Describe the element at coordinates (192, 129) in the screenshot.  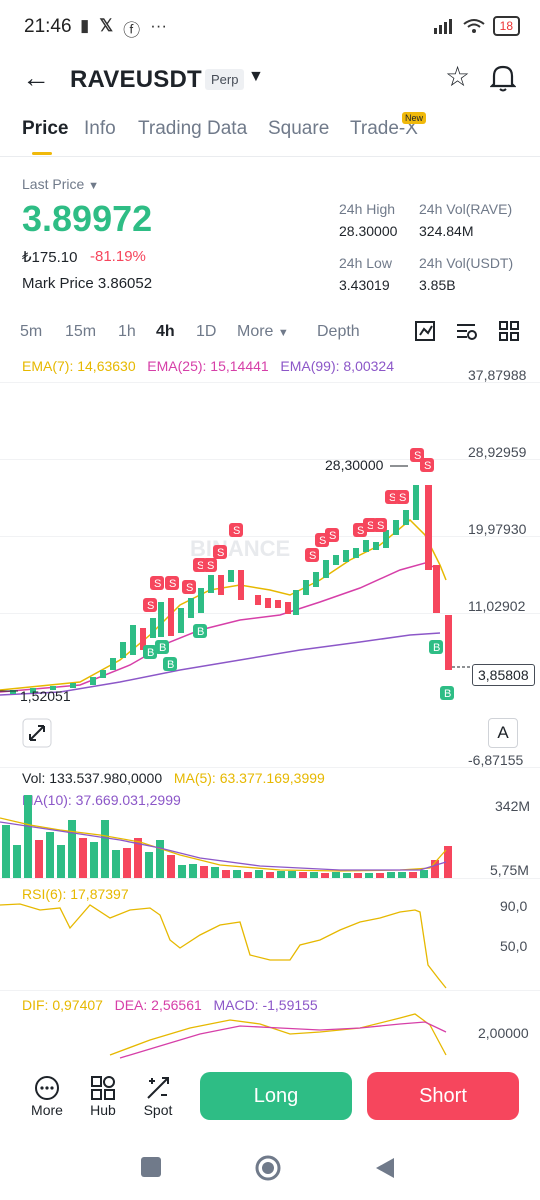
I see `tab-trading-data: Trading Data` at that location.